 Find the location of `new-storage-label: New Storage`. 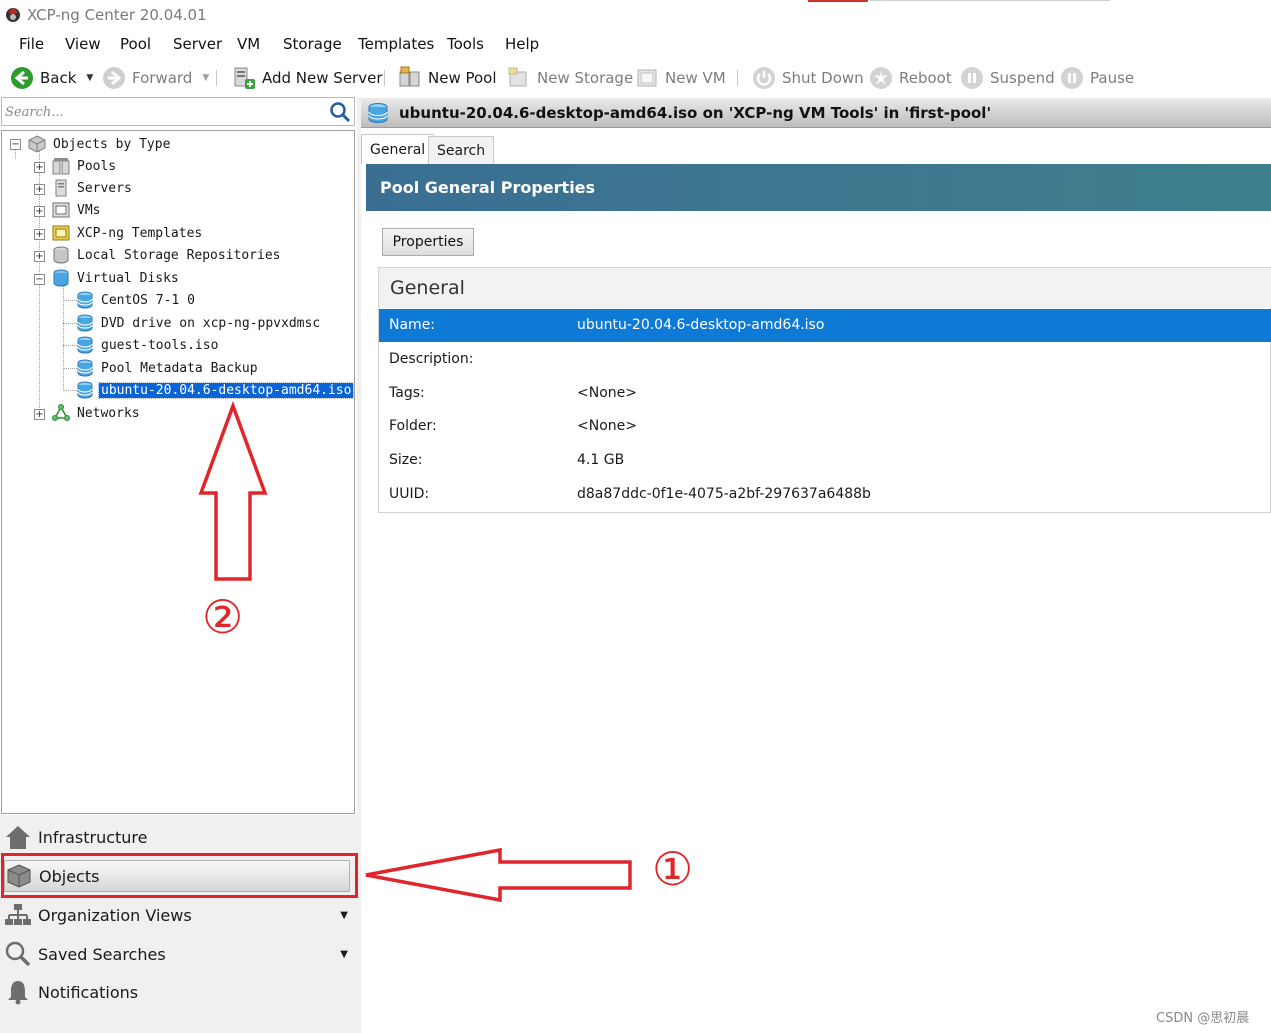

new-storage-label: New Storage is located at coordinates (585, 78).